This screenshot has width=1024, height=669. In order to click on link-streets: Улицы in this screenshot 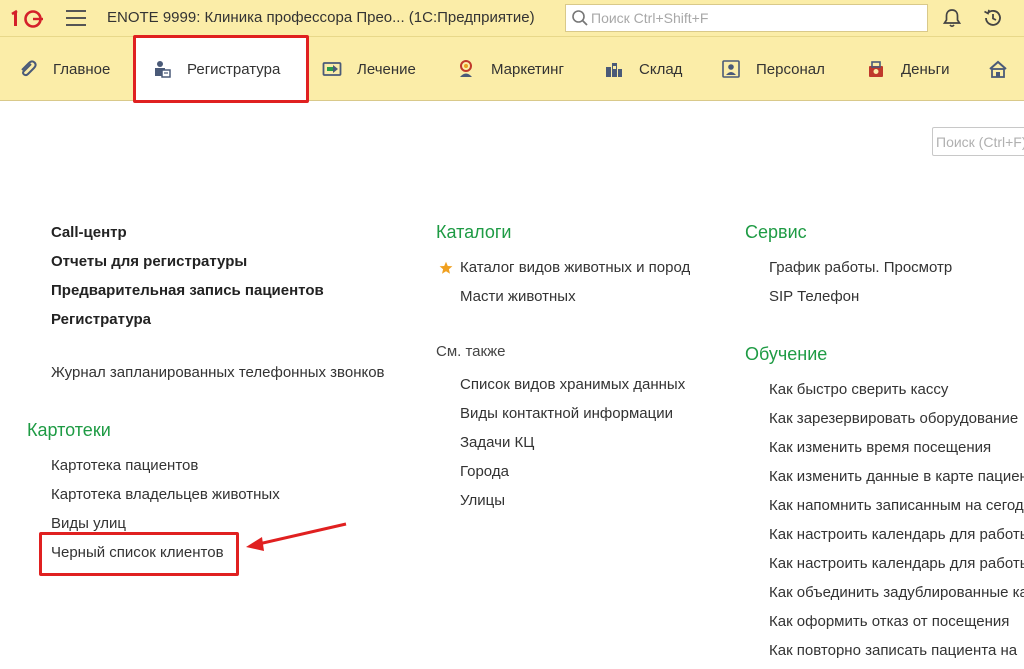, I will do `click(482, 500)`.